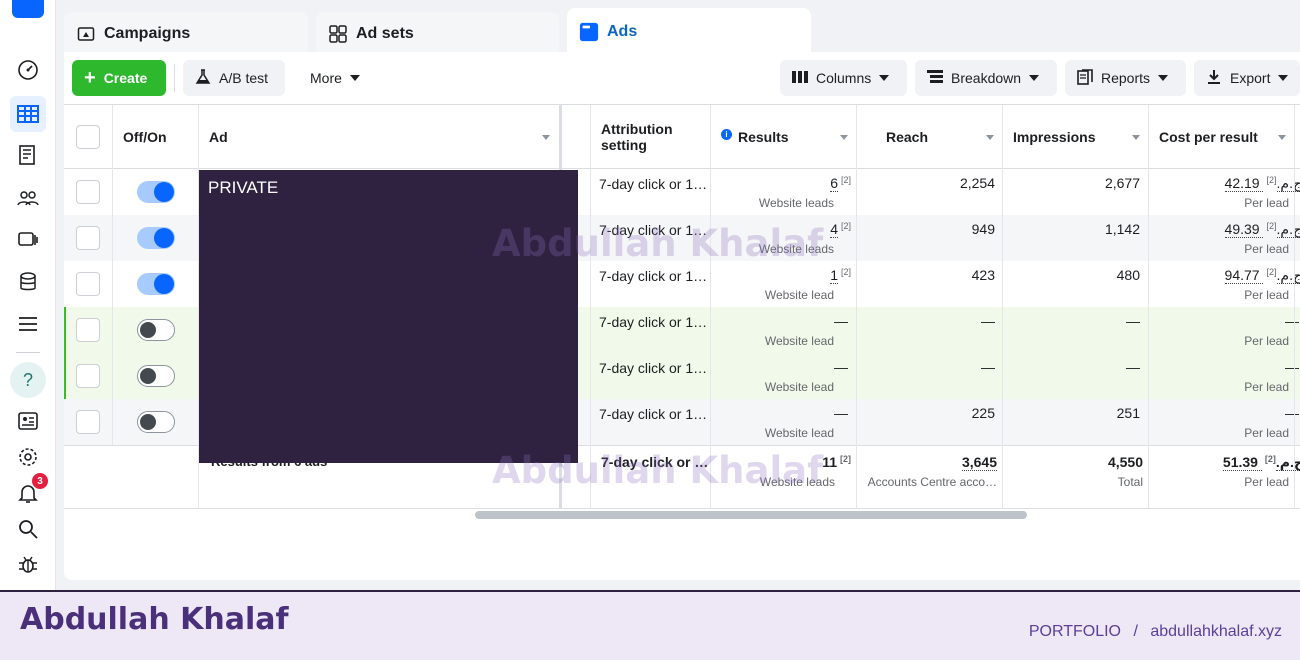  I want to click on header-cost-per-result: Cost per result, so click(1224, 136).